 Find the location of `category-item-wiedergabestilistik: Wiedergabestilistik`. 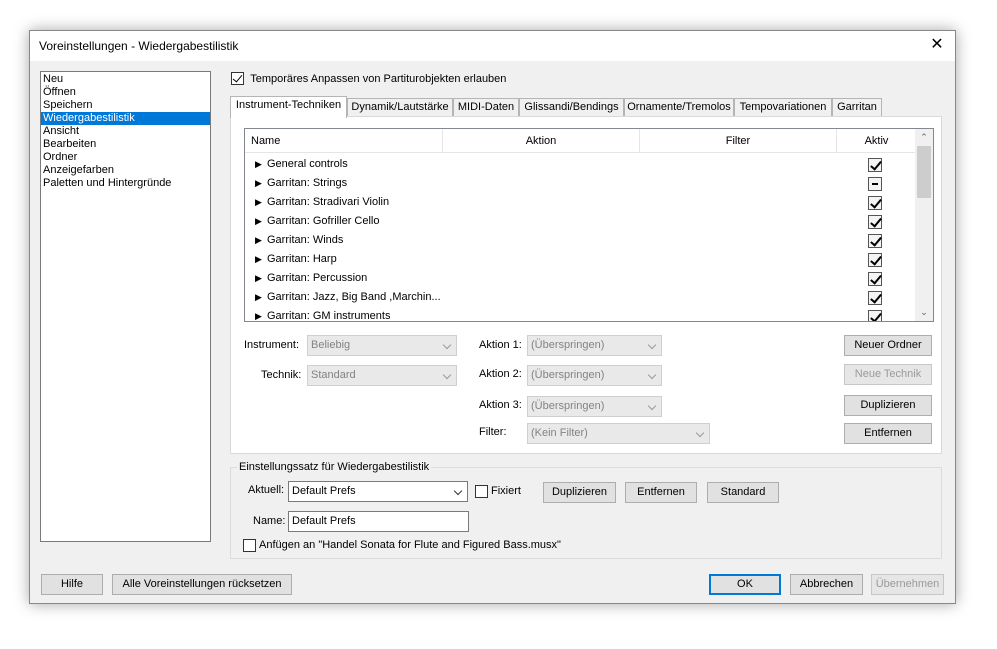

category-item-wiedergabestilistik: Wiedergabestilistik is located at coordinates (125, 118).